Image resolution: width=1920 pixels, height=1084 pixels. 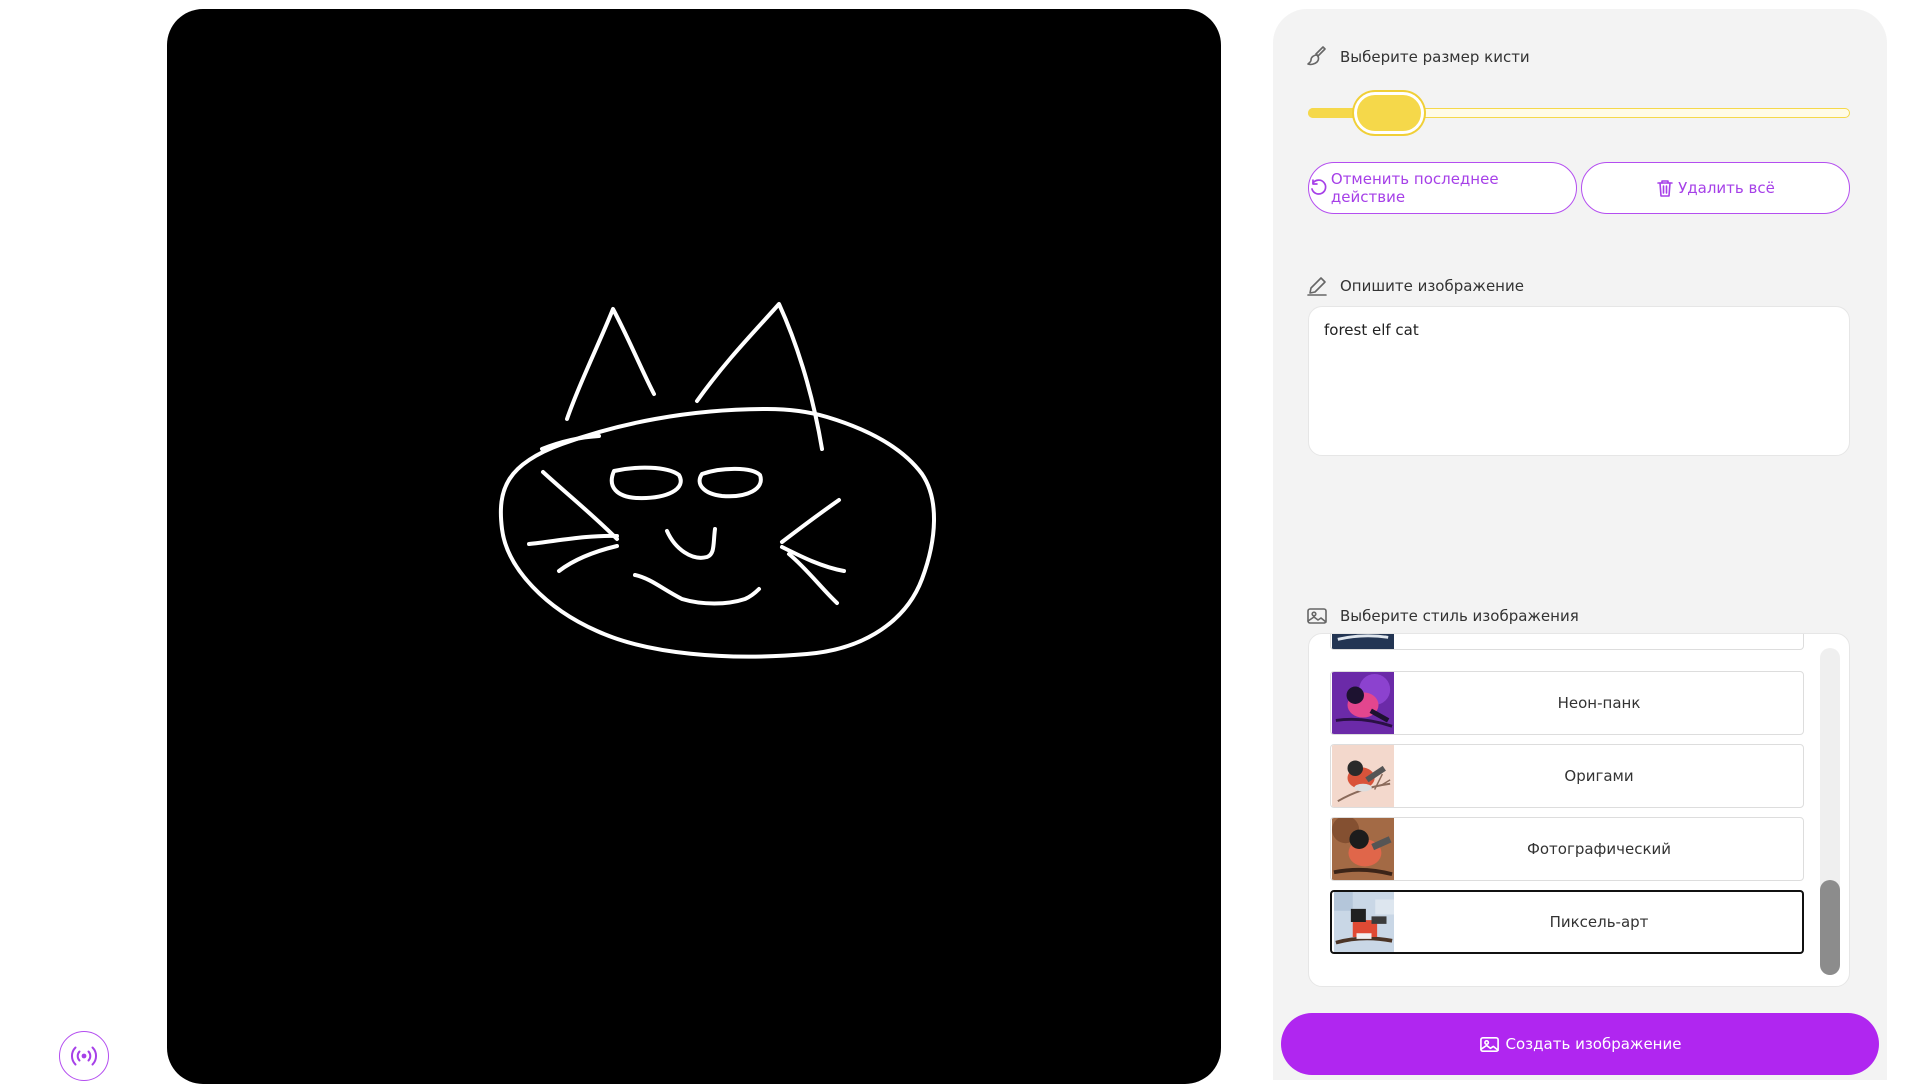 What do you see at coordinates (1599, 922) in the screenshot?
I see `style-name: Пиксель-арт` at bounding box center [1599, 922].